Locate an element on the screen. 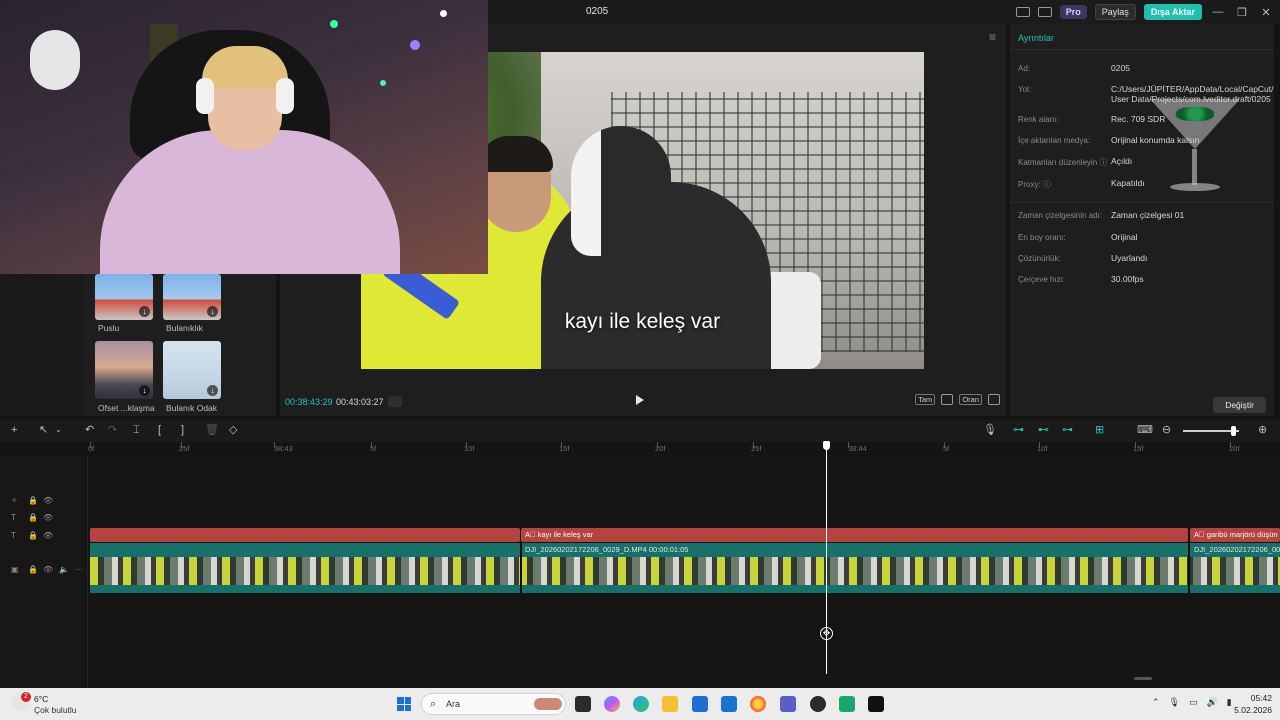  glass-stem is located at coordinates (1194, 167).